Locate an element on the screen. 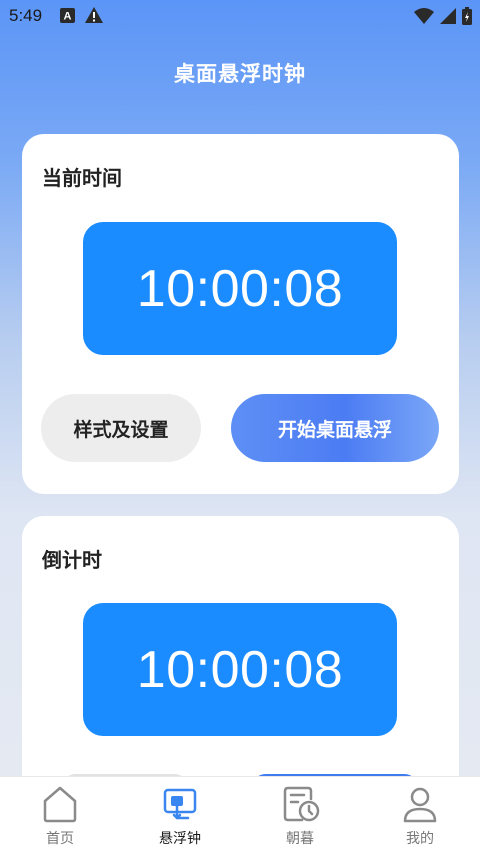  wifi-icon is located at coordinates (424, 18).